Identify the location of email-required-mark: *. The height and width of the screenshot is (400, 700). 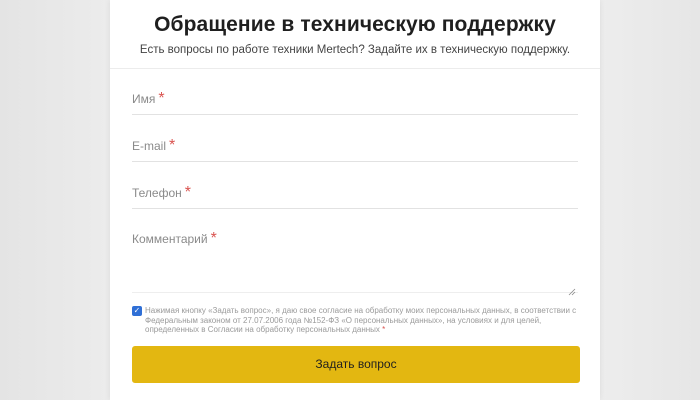
(172, 145).